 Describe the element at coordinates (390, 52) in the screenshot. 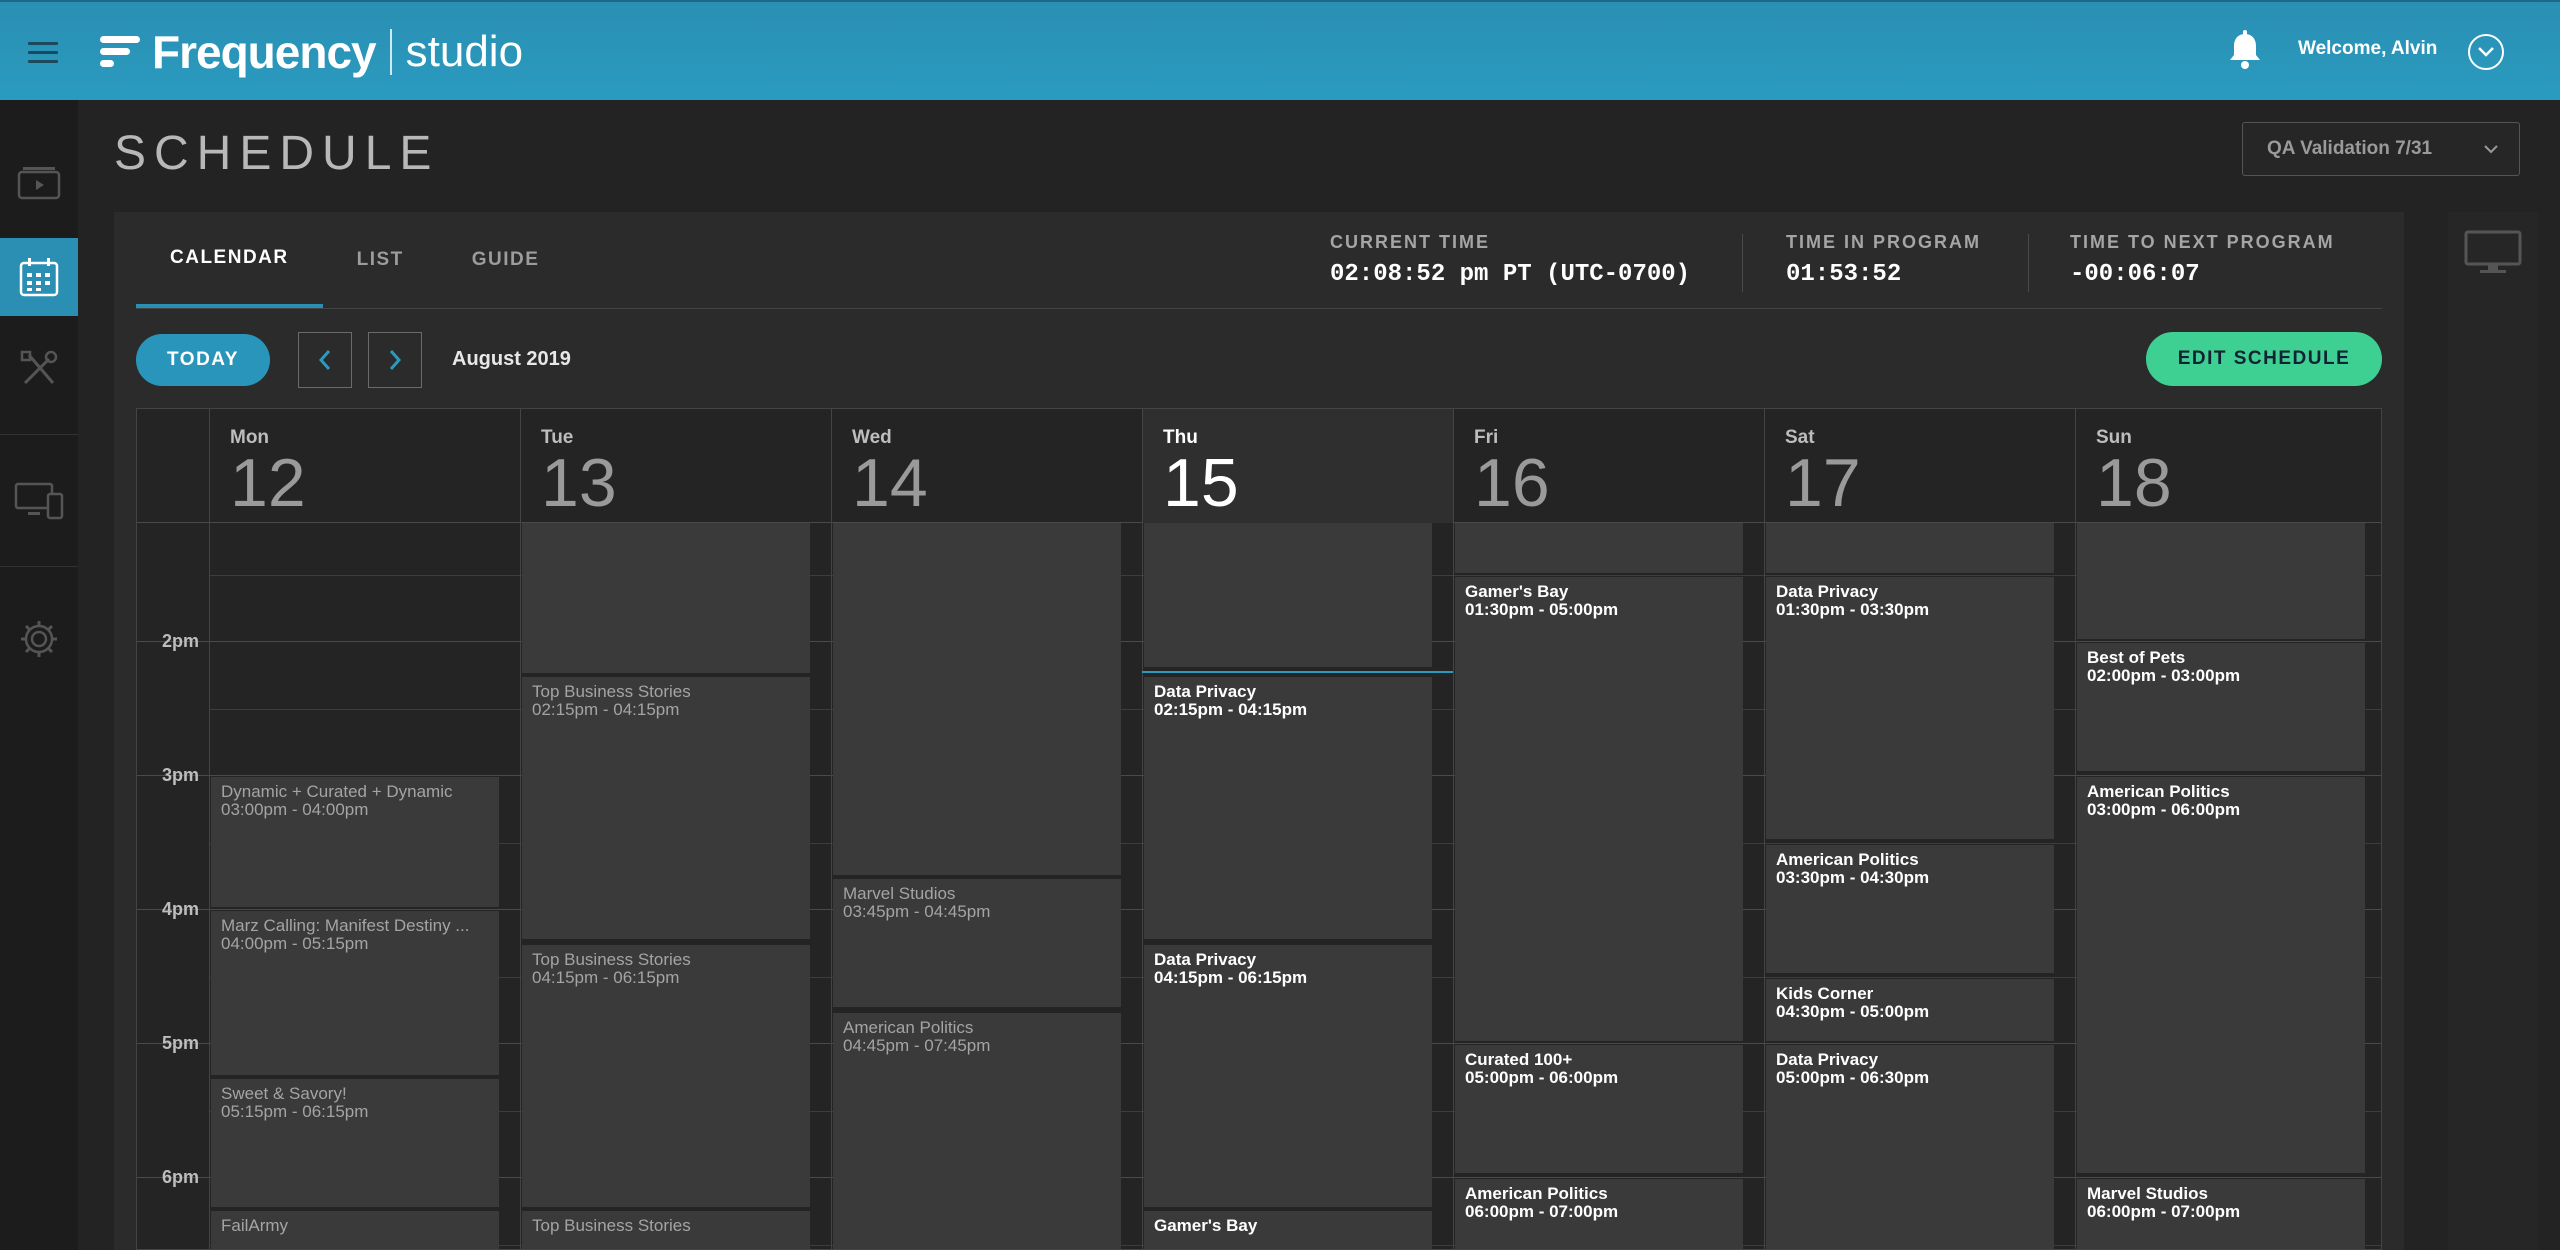

I see `logo-divider` at that location.